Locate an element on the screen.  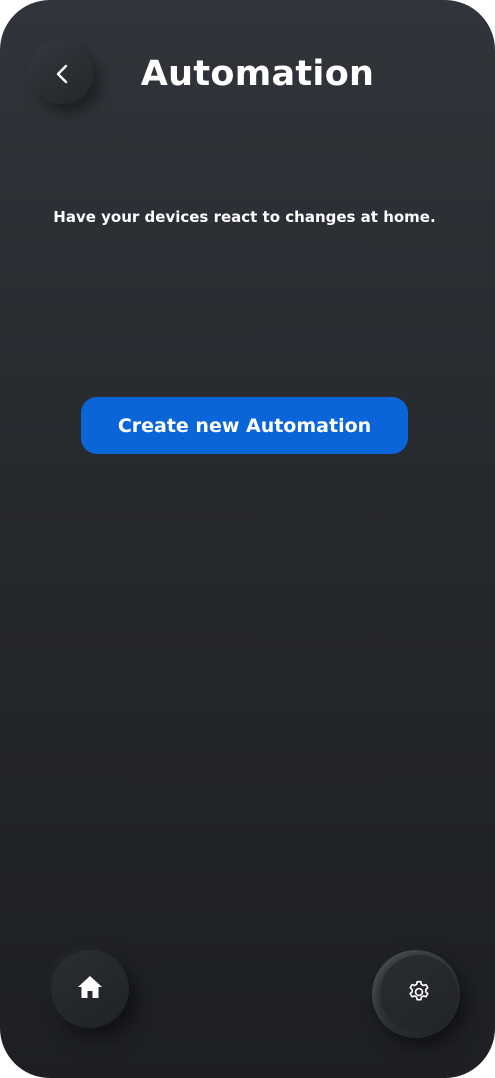
settings-button-face is located at coordinates (419, 994).